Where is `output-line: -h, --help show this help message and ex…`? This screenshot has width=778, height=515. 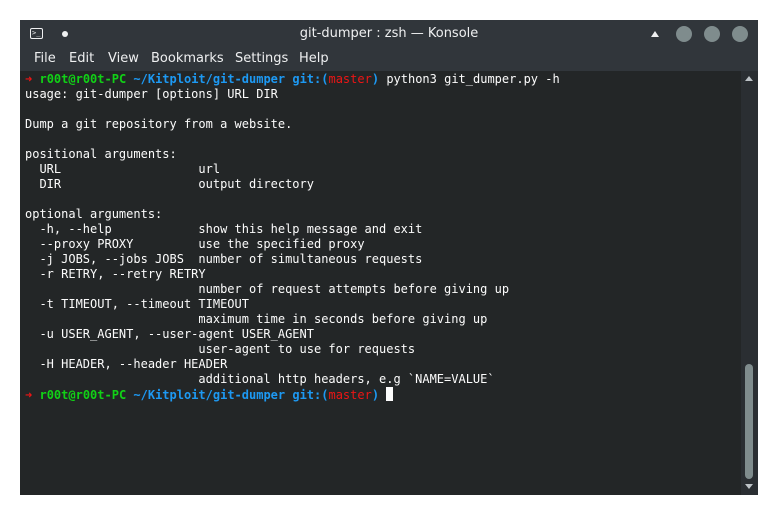 output-line: -h, --help show this help message and ex… is located at coordinates (224, 229).